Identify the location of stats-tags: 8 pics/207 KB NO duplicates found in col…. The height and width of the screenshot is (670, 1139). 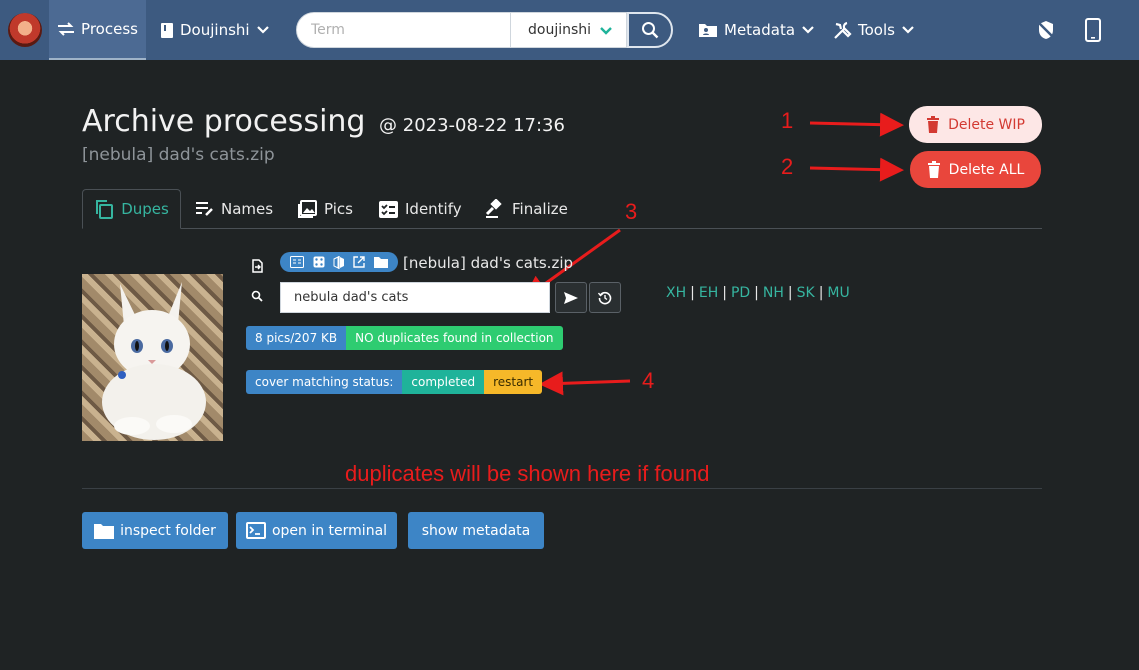
(404, 338).